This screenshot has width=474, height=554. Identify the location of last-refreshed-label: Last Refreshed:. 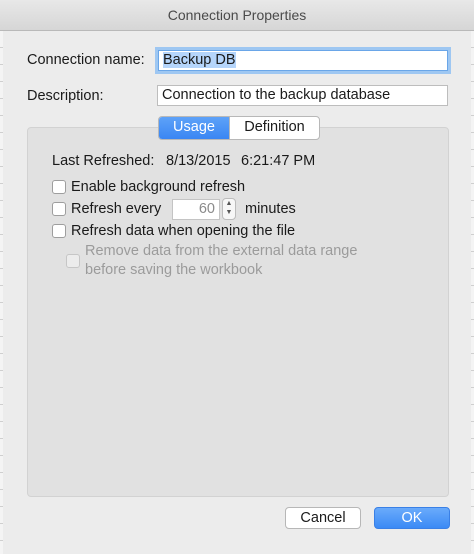
(103, 161).